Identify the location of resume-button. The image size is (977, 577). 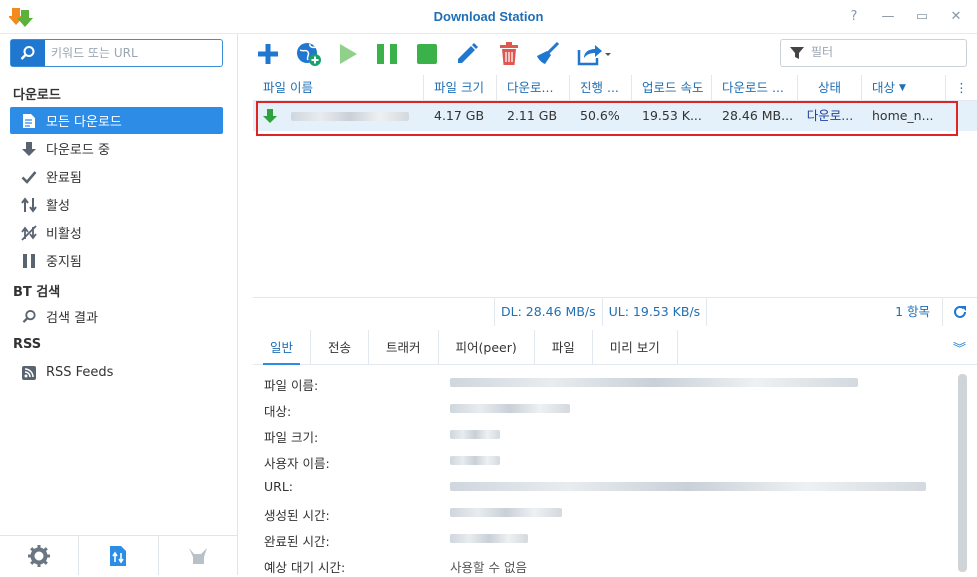
(348, 54).